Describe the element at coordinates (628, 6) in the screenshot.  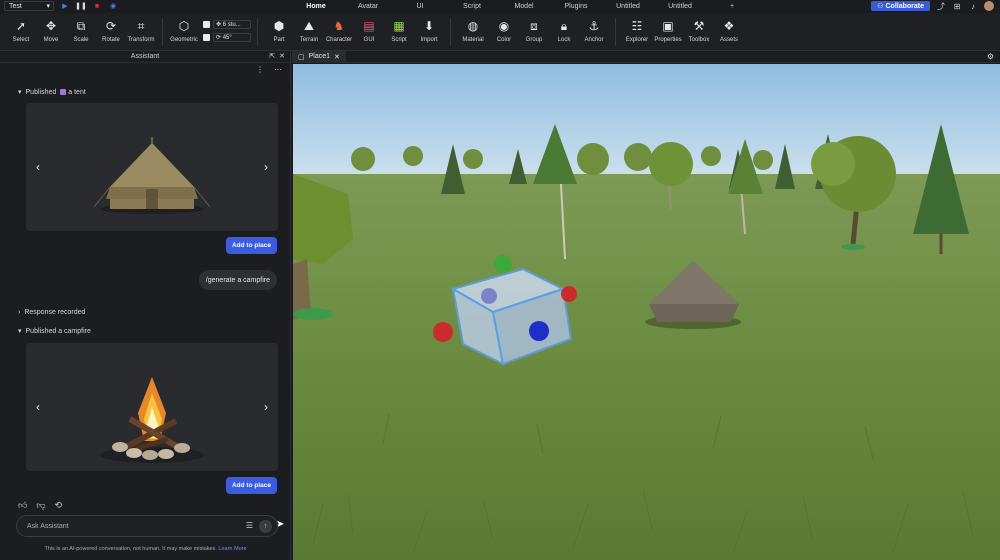
I see `tab-untitled-1: Untitled` at that location.